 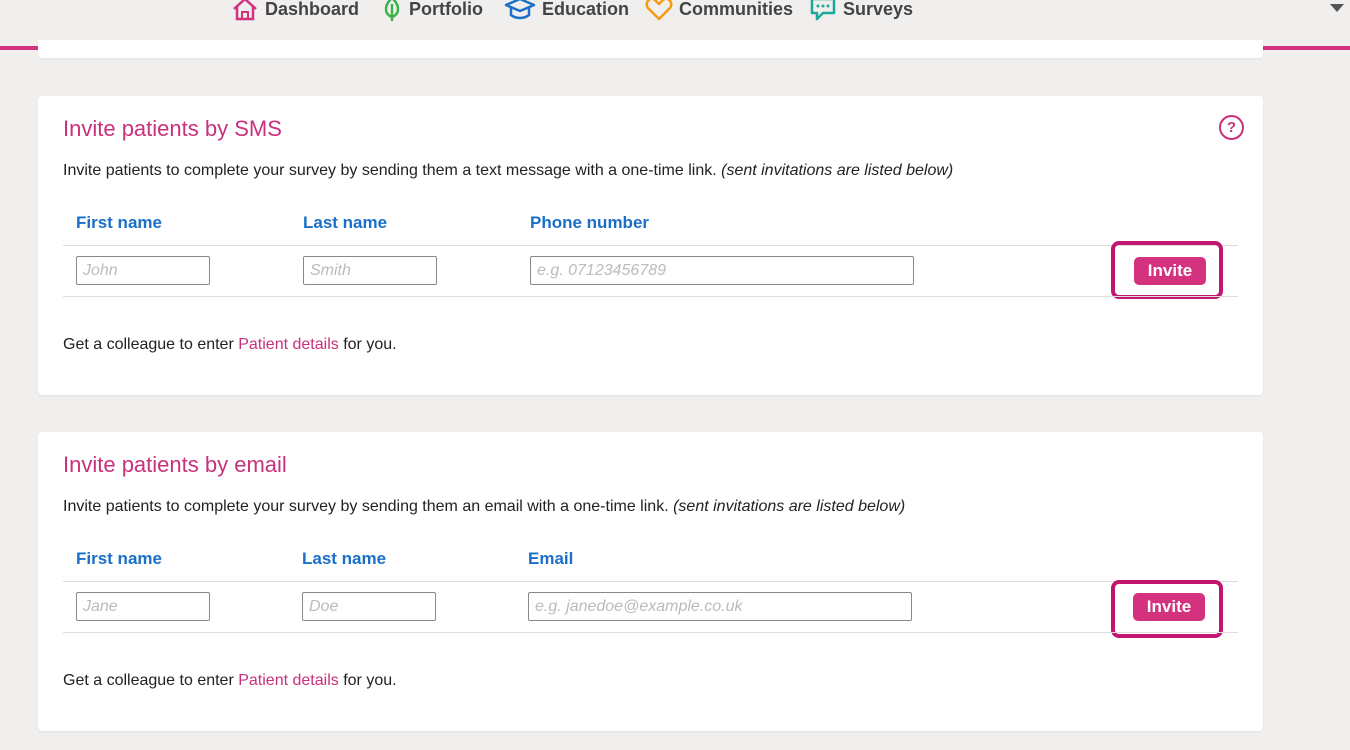 I want to click on nav-item-education: Education, so click(x=566, y=11).